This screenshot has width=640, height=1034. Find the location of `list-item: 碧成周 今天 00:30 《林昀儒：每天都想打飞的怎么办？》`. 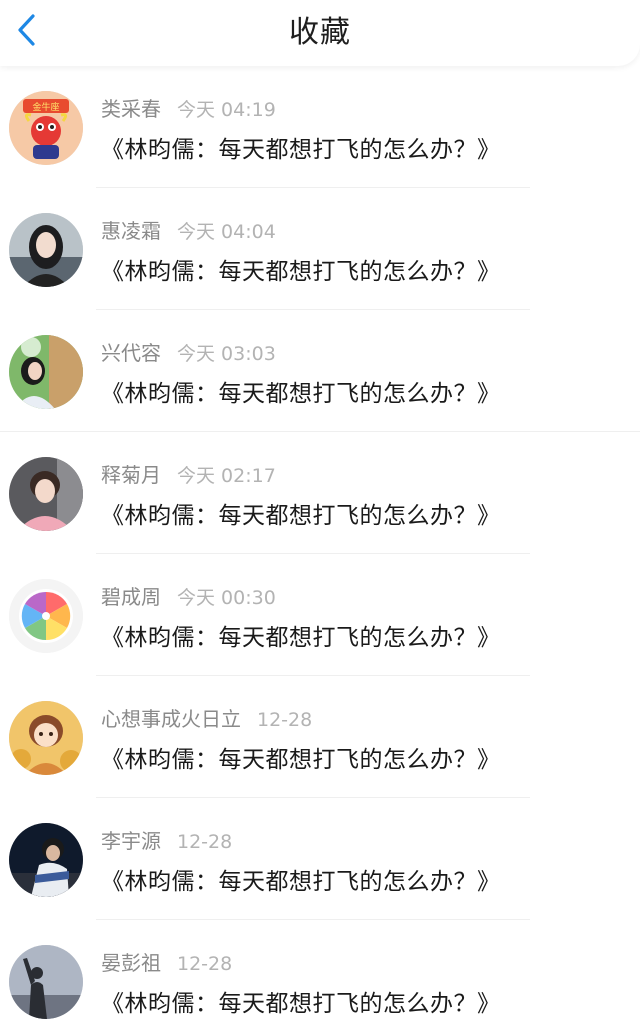

list-item: 碧成周 今天 00:30 《林昀儒：每天都想打飞的怎么办？》 is located at coordinates (320, 615).